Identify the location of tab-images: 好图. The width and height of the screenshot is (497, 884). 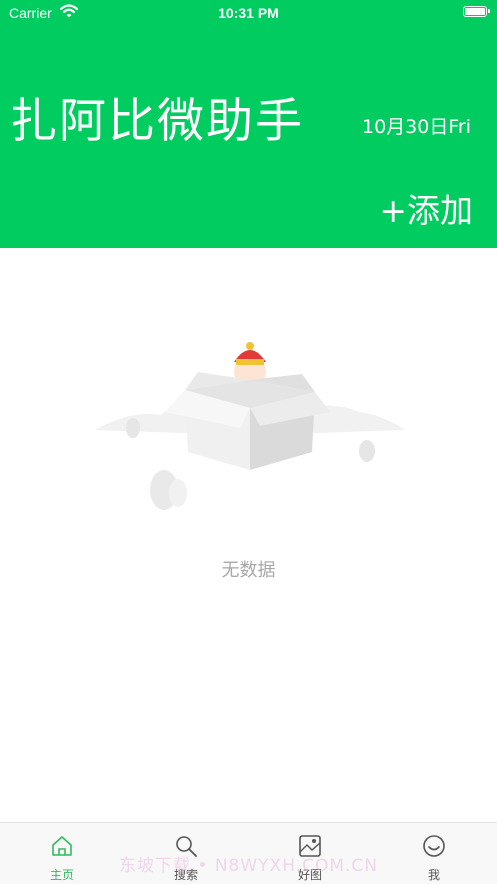
(310, 853).